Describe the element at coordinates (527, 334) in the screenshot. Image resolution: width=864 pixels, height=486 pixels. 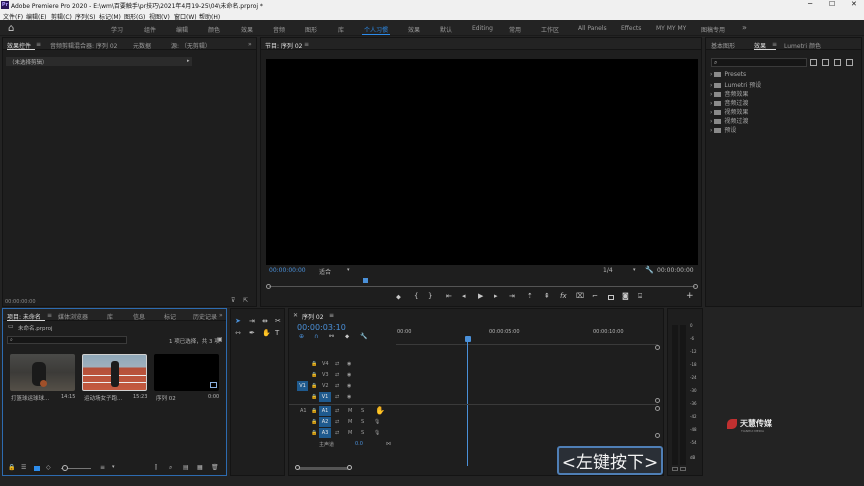
I see `timeline-ruler: 00:00 00:00:05:00 00:00:10:00` at that location.